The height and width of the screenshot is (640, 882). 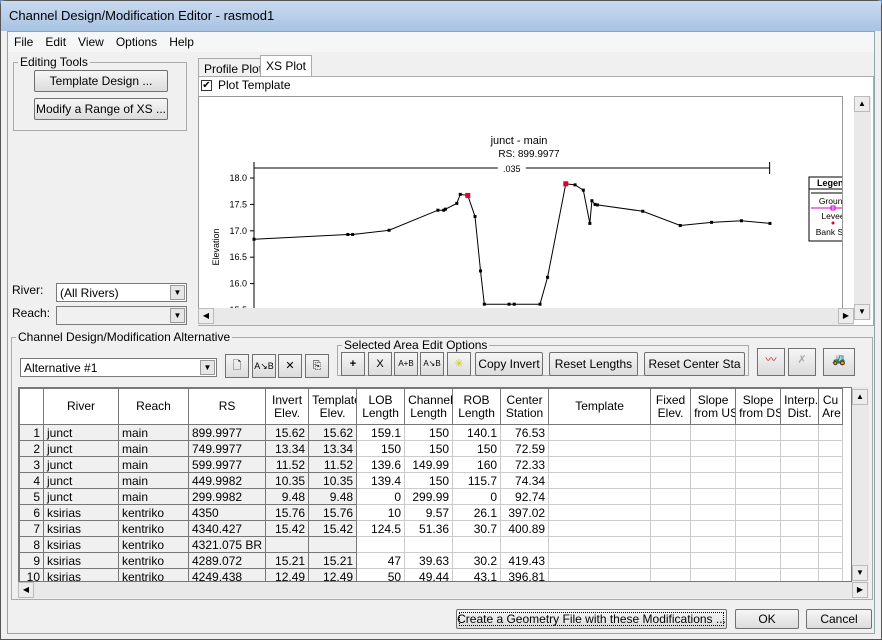 What do you see at coordinates (860, 590) in the screenshot?
I see `scroll-right-icon: ▶` at bounding box center [860, 590].